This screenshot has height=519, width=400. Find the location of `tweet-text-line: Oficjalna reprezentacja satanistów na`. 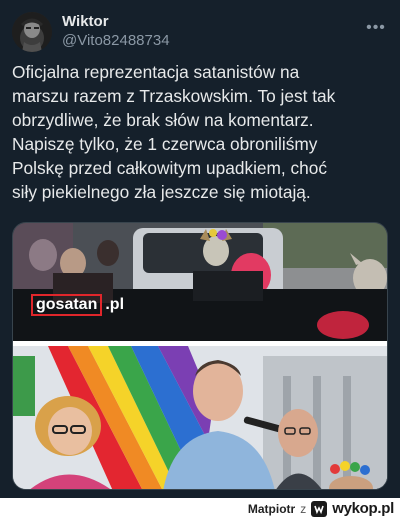

tweet-text-line: Oficjalna reprezentacja satanistów na is located at coordinates (156, 72).